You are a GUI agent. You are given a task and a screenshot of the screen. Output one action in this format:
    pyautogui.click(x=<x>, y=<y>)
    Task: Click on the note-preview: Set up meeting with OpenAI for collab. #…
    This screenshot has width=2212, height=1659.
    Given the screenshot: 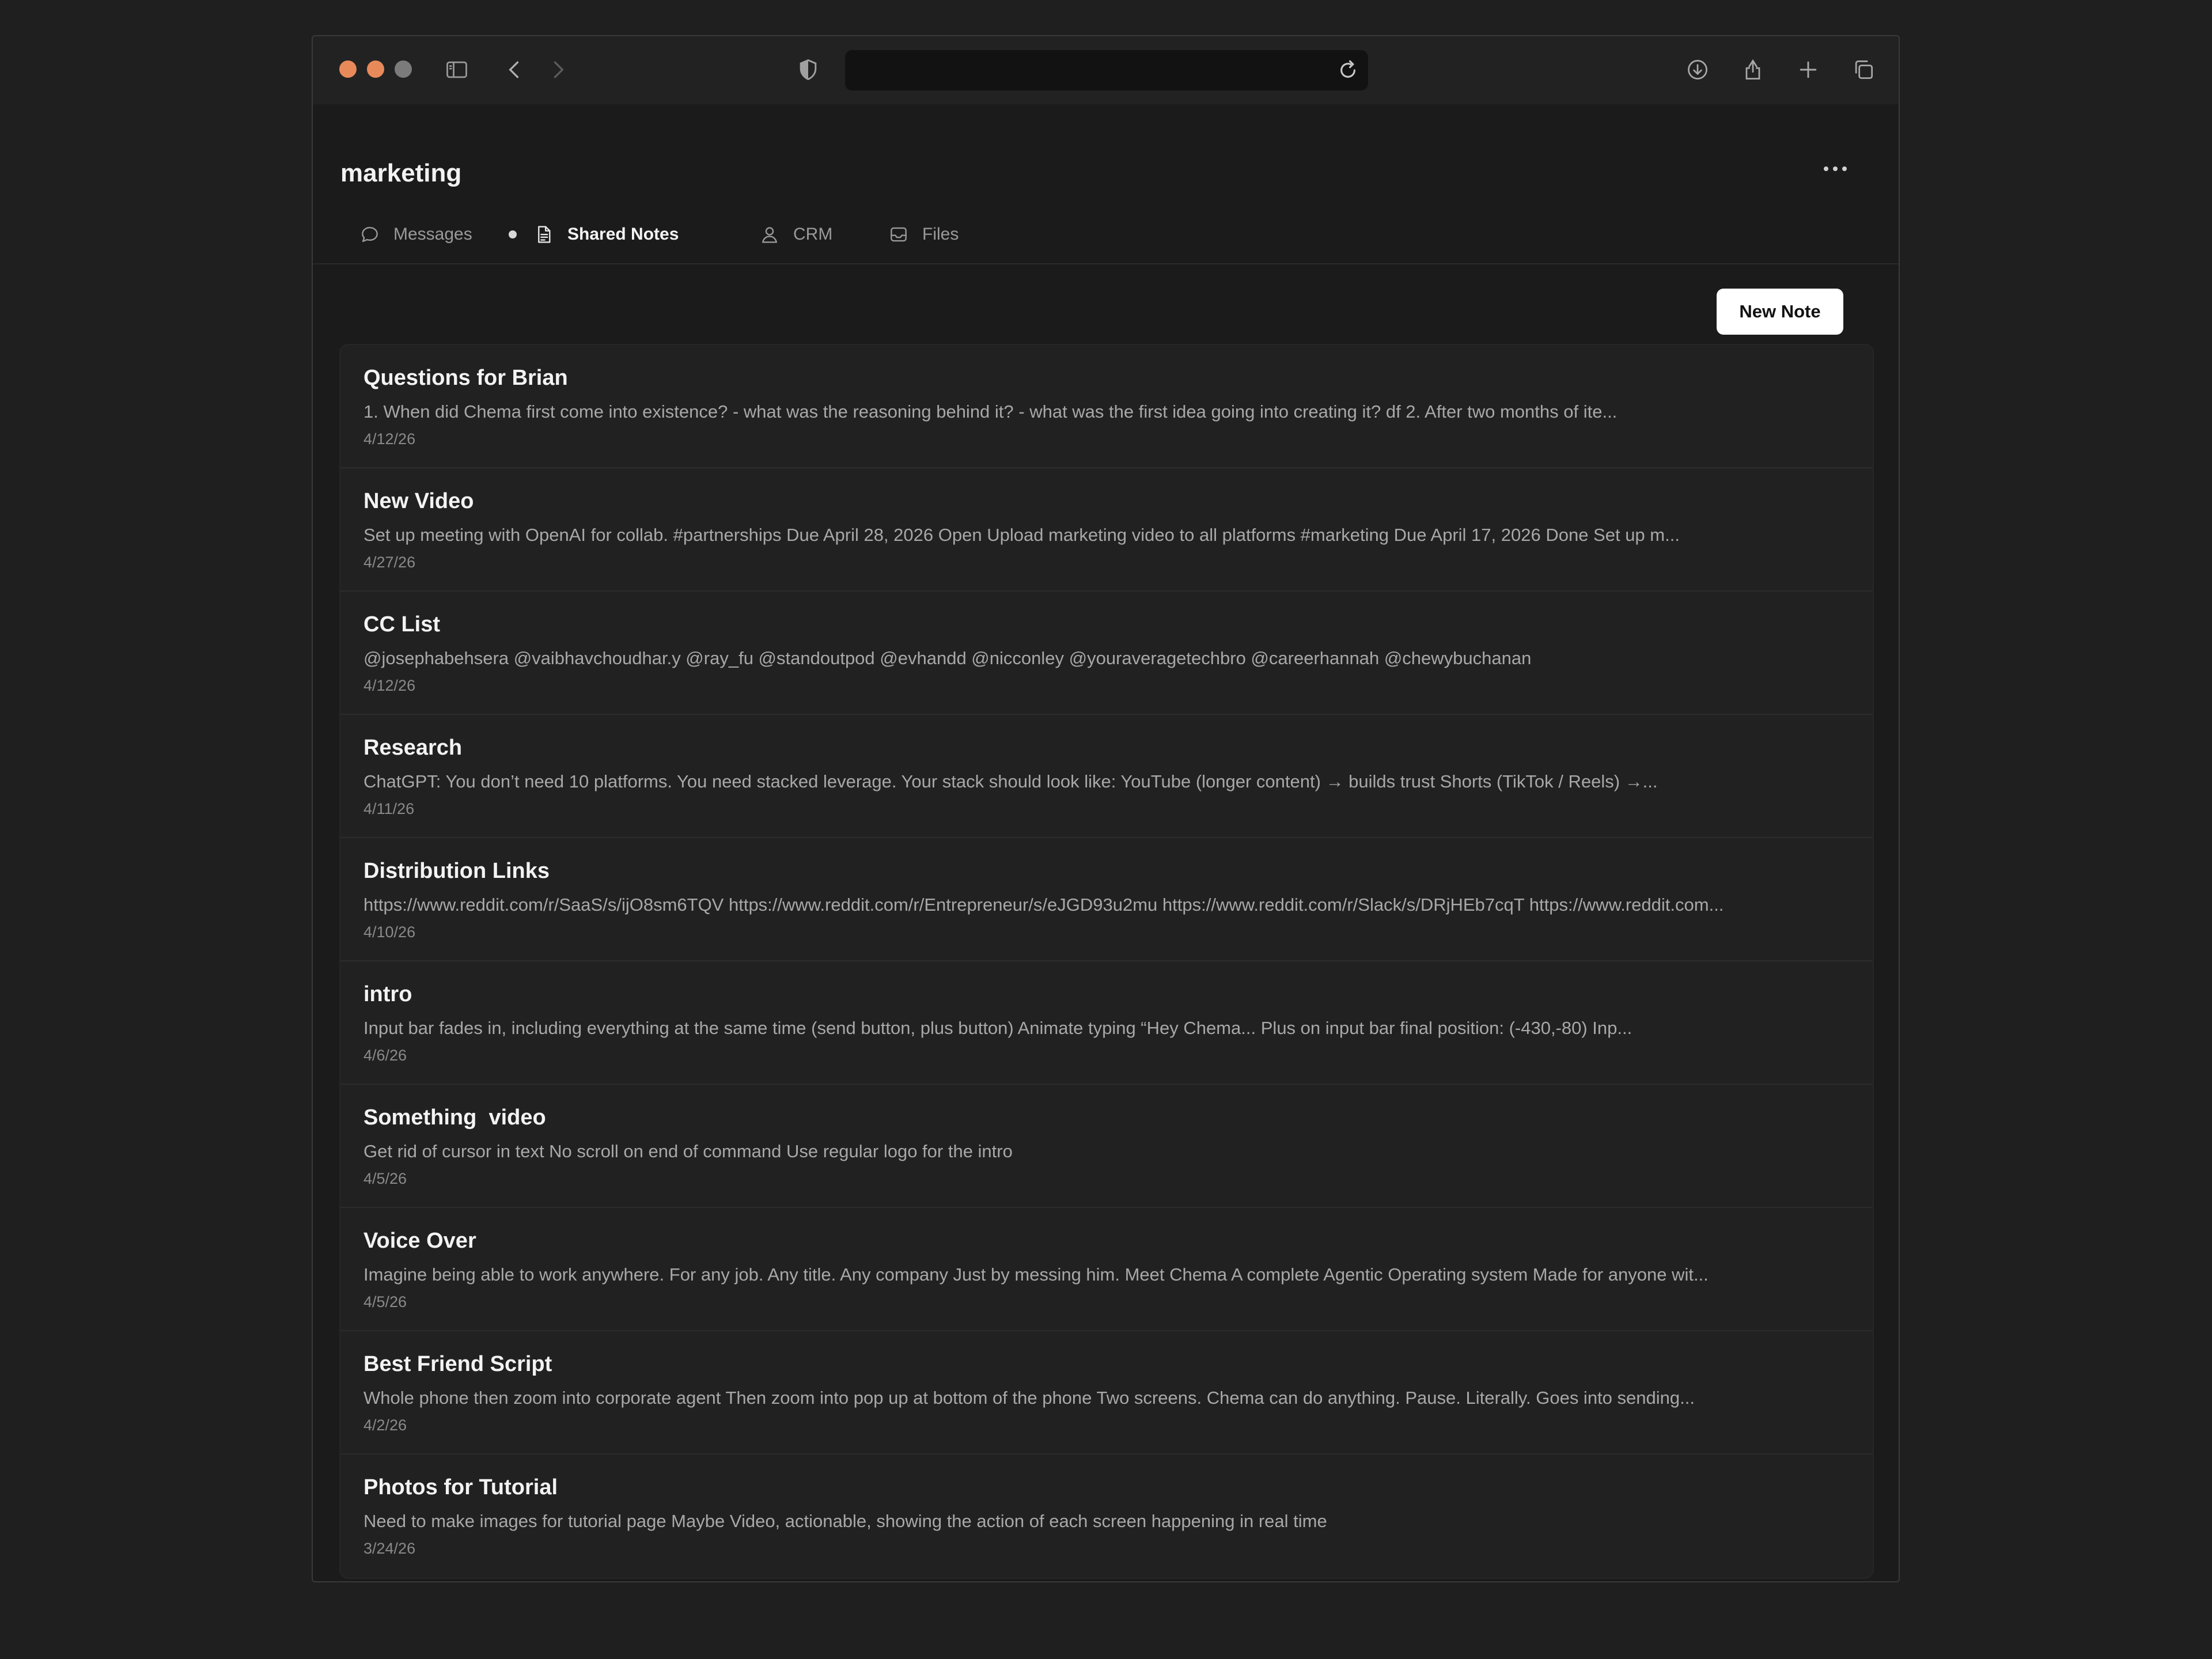 What is the action you would take?
    pyautogui.click(x=1021, y=535)
    